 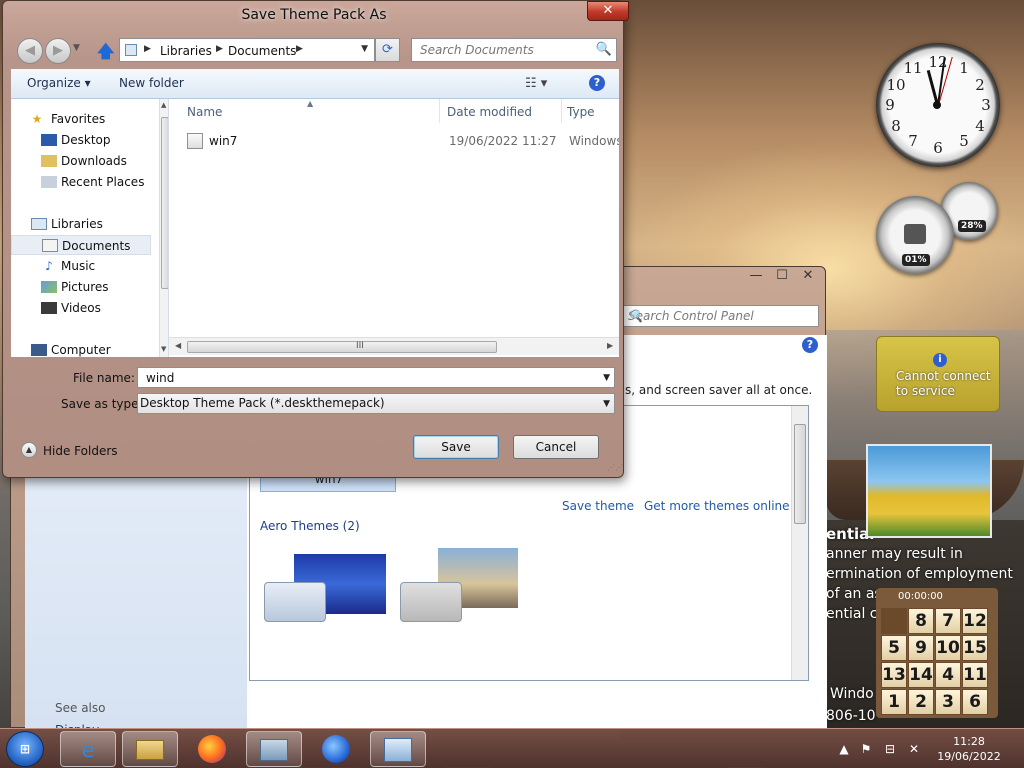 I want to click on cancel-button: Cancel, so click(x=556, y=447).